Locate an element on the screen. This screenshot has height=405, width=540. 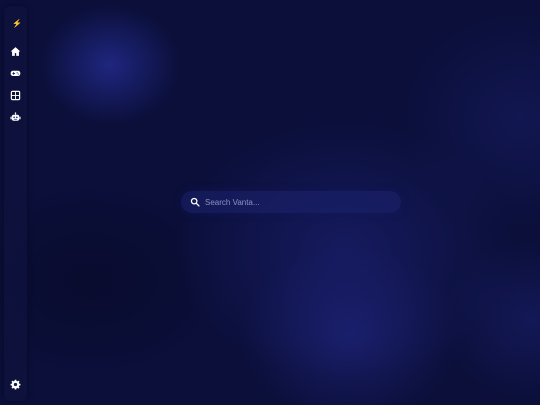
sidebar-item-apps is located at coordinates (15, 95).